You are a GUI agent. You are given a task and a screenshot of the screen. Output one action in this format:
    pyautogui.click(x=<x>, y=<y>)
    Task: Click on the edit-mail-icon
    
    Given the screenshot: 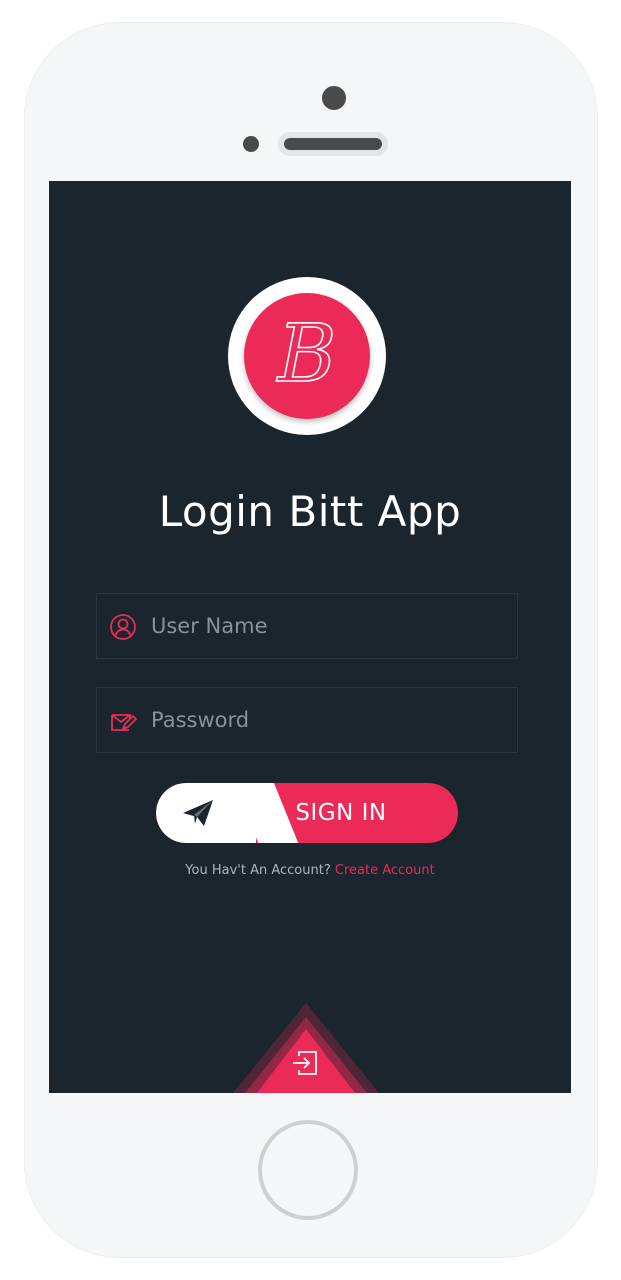 What is the action you would take?
    pyautogui.click(x=124, y=722)
    